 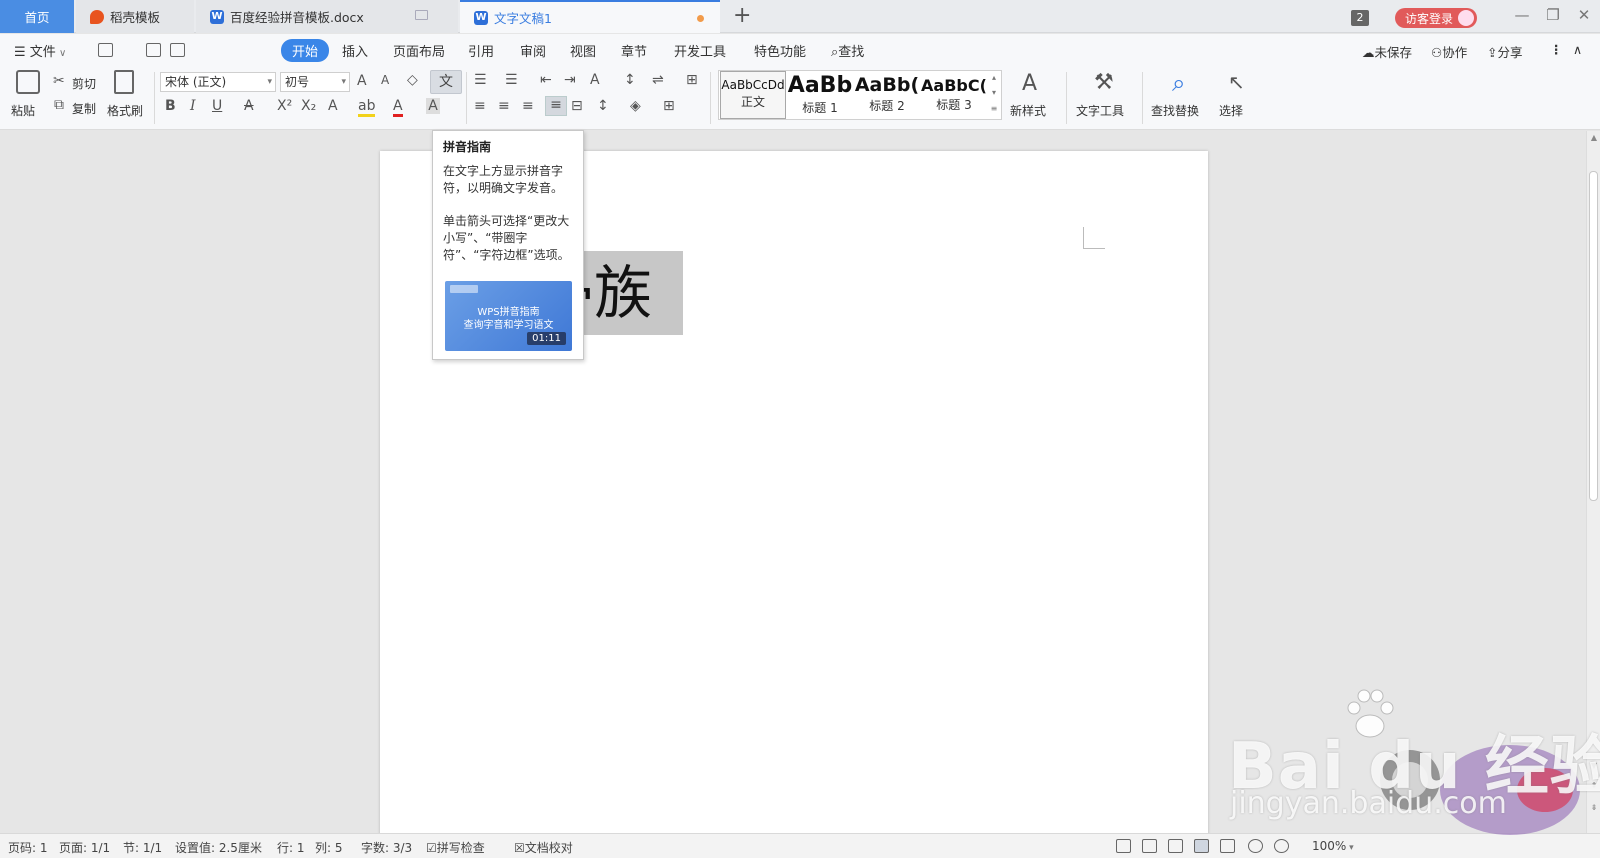 I want to click on find-replace-button: 查找替换, so click(x=1175, y=110).